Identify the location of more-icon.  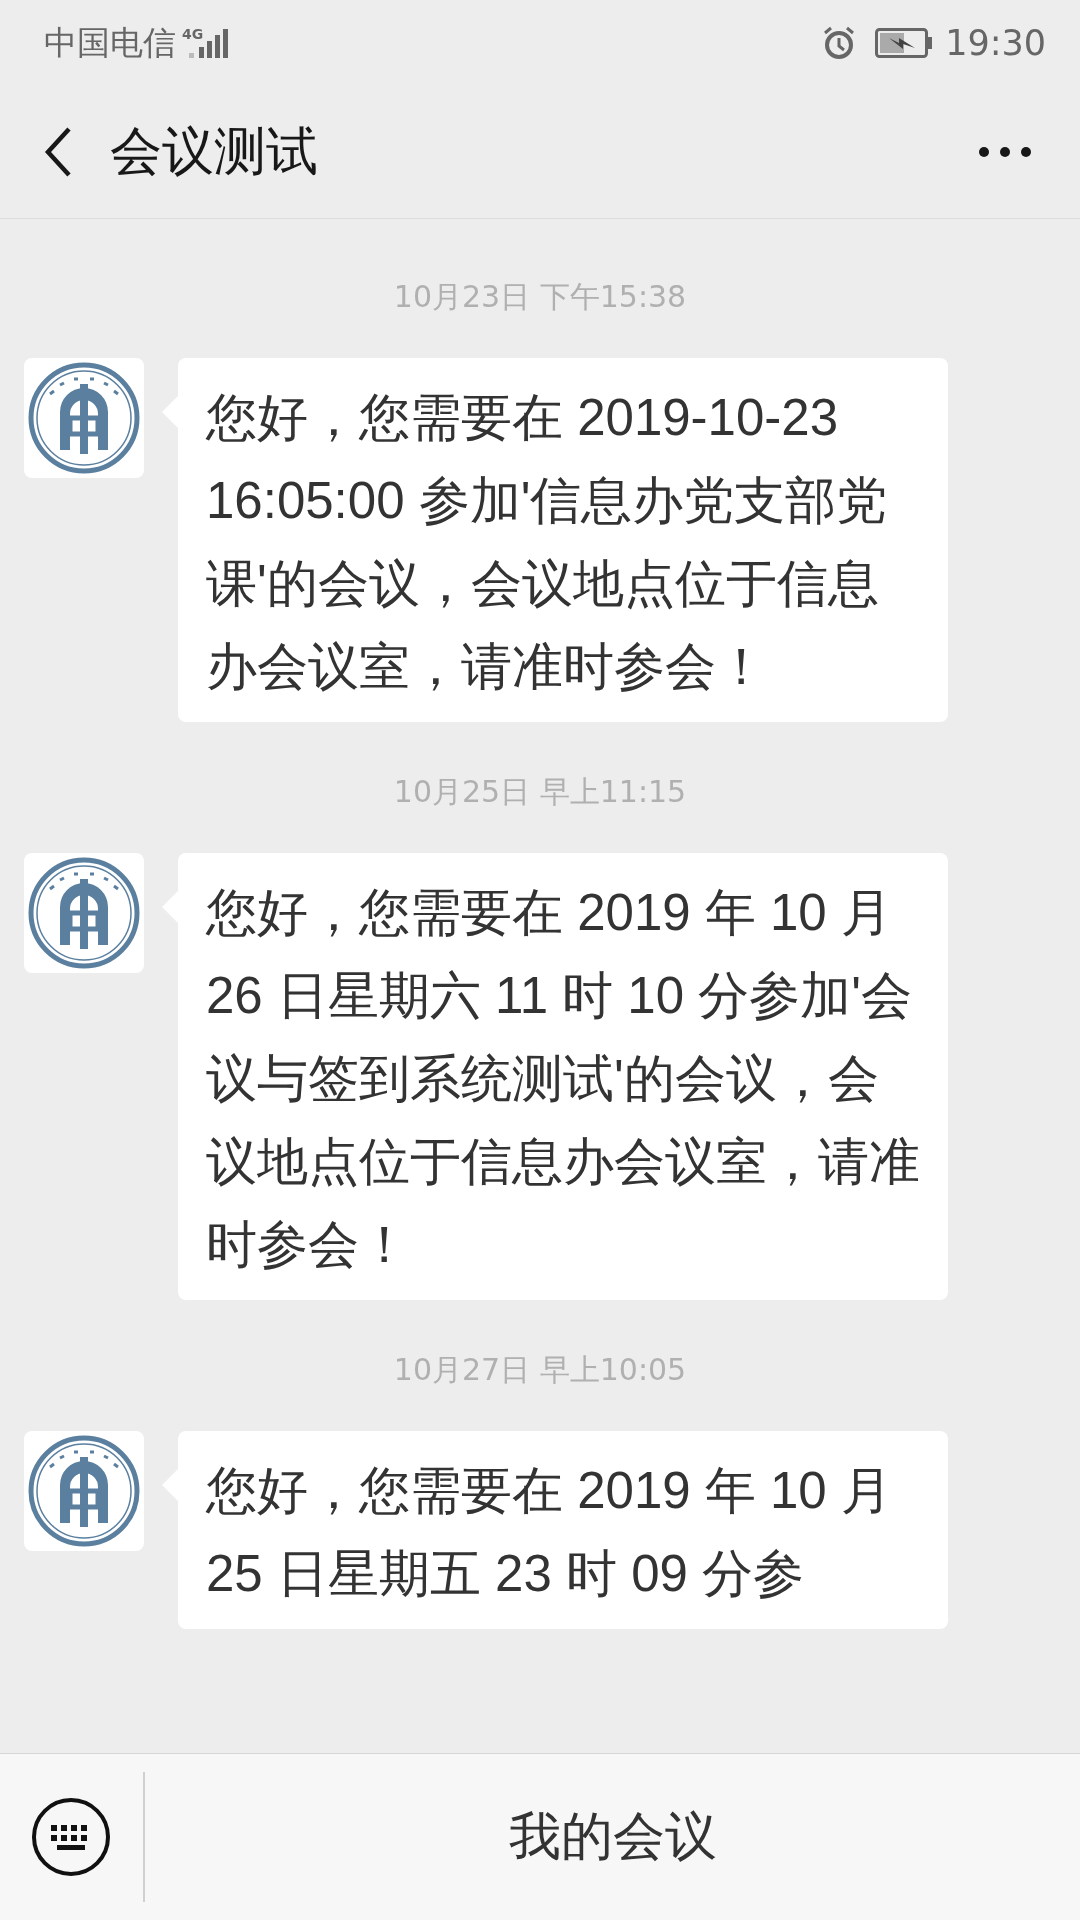
(1005, 152).